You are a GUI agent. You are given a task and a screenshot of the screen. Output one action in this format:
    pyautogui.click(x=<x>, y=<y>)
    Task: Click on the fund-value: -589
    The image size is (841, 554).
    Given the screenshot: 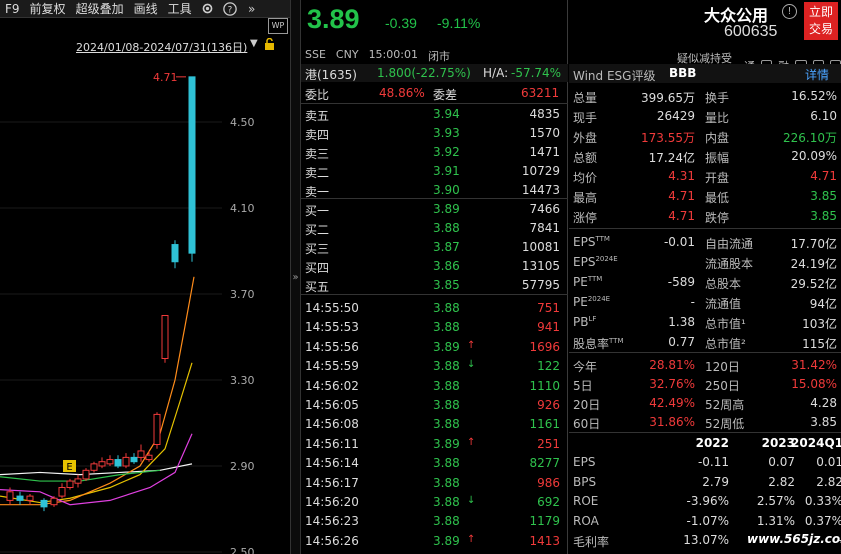 What is the action you would take?
    pyautogui.click(x=681, y=282)
    